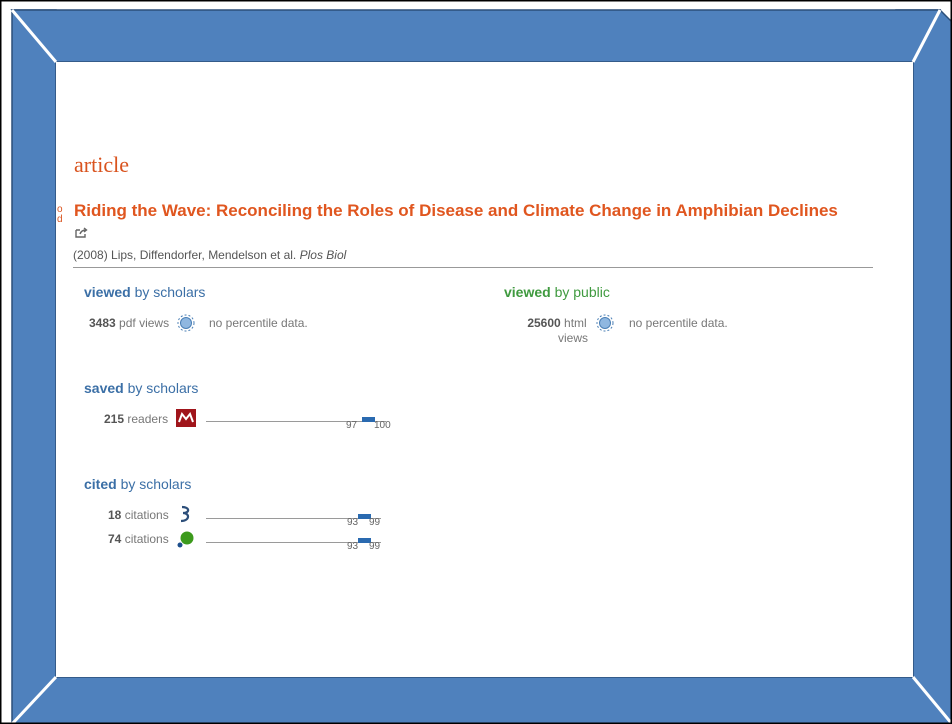 This screenshot has width=952, height=724. What do you see at coordinates (136, 419) in the screenshot?
I see `readers-metric: 215 readers` at bounding box center [136, 419].